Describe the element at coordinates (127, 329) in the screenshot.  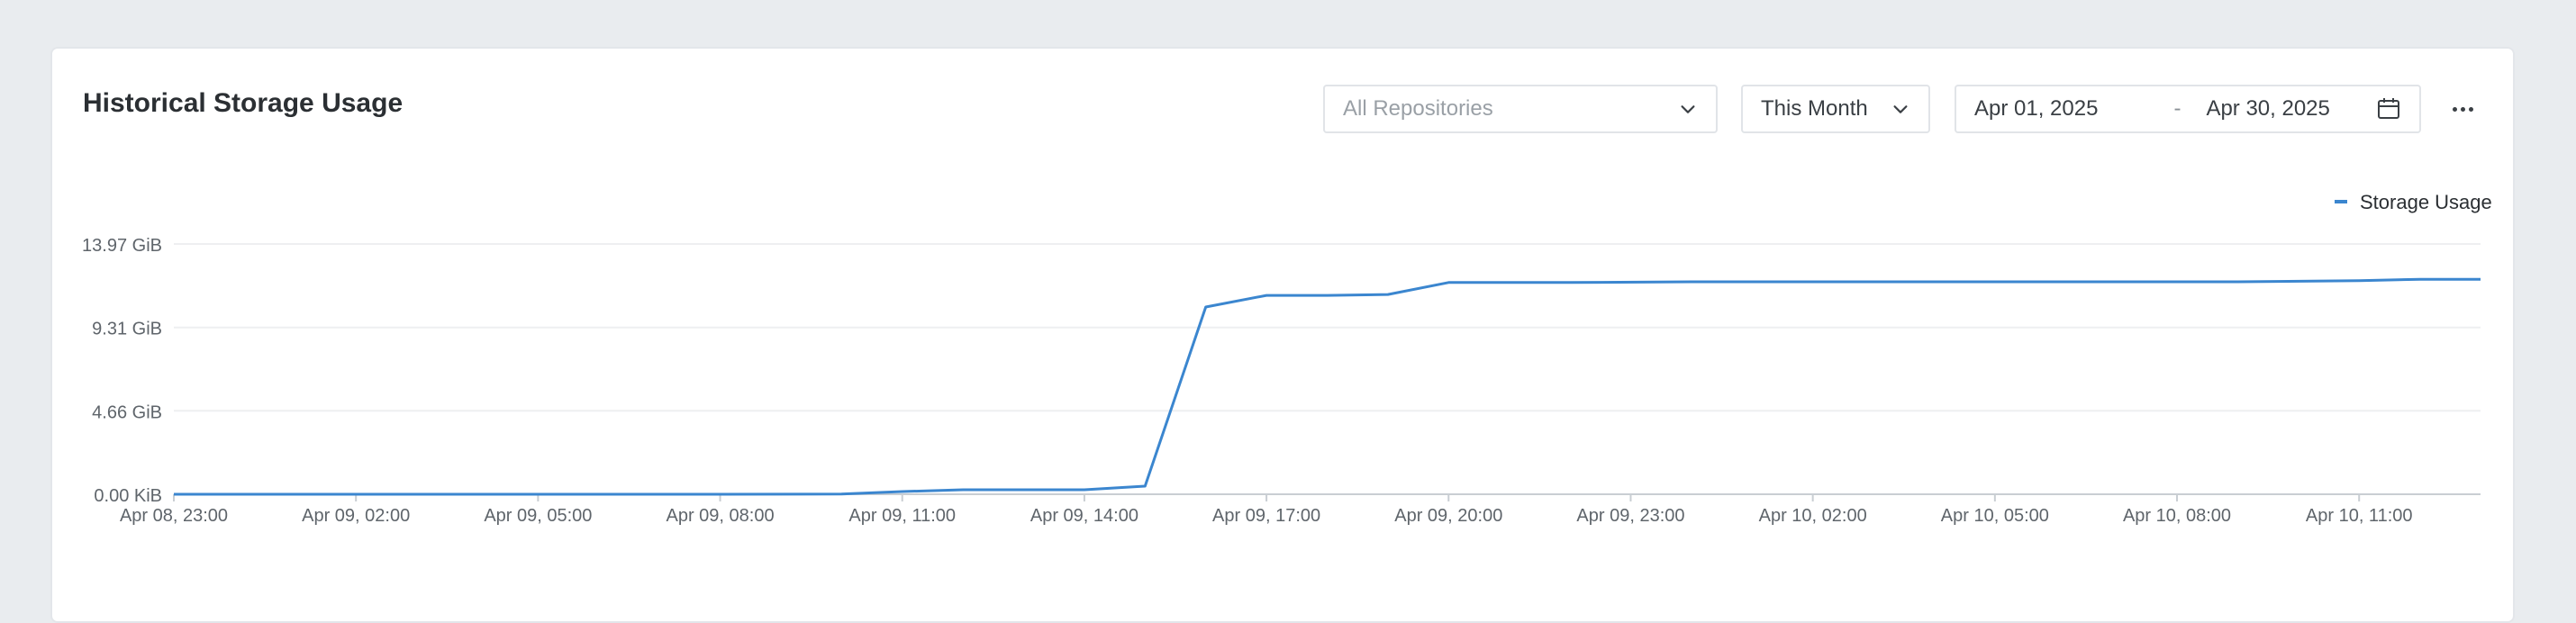
I see `y-tick-label: 9.31 GiB` at that location.